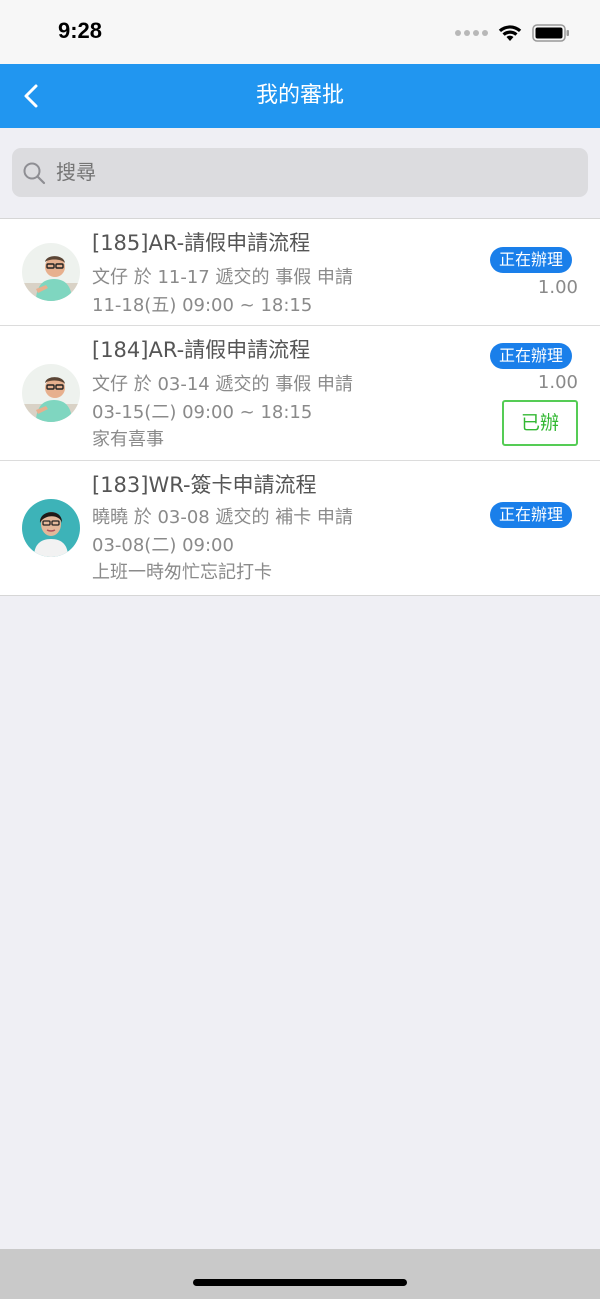  I want to click on search-area, so click(300, 173).